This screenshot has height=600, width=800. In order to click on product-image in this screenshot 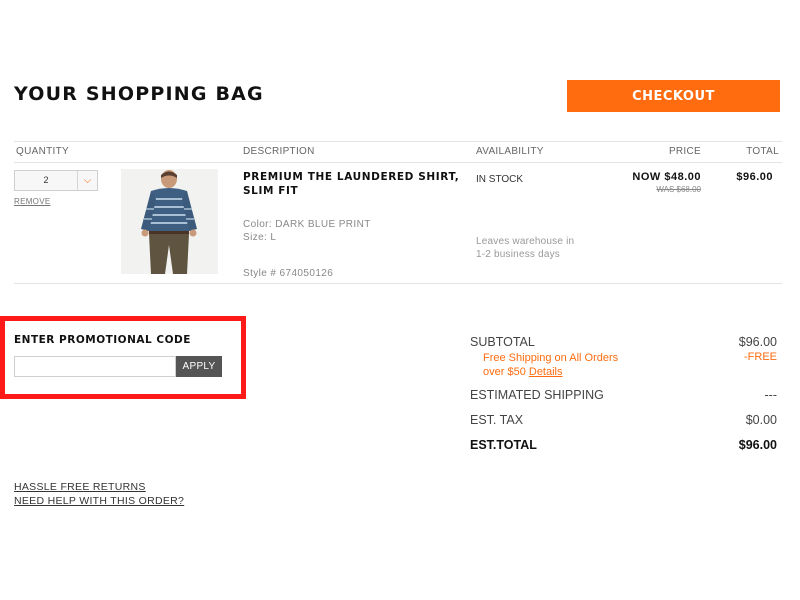, I will do `click(169, 221)`.